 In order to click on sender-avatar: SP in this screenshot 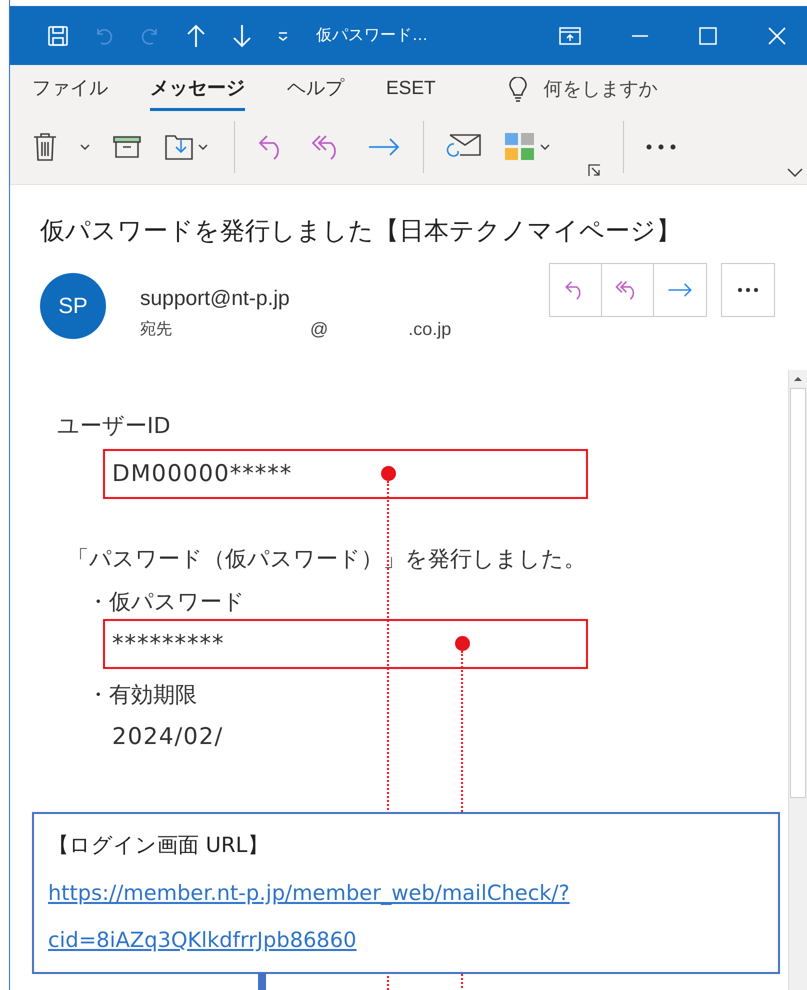, I will do `click(73, 305)`.